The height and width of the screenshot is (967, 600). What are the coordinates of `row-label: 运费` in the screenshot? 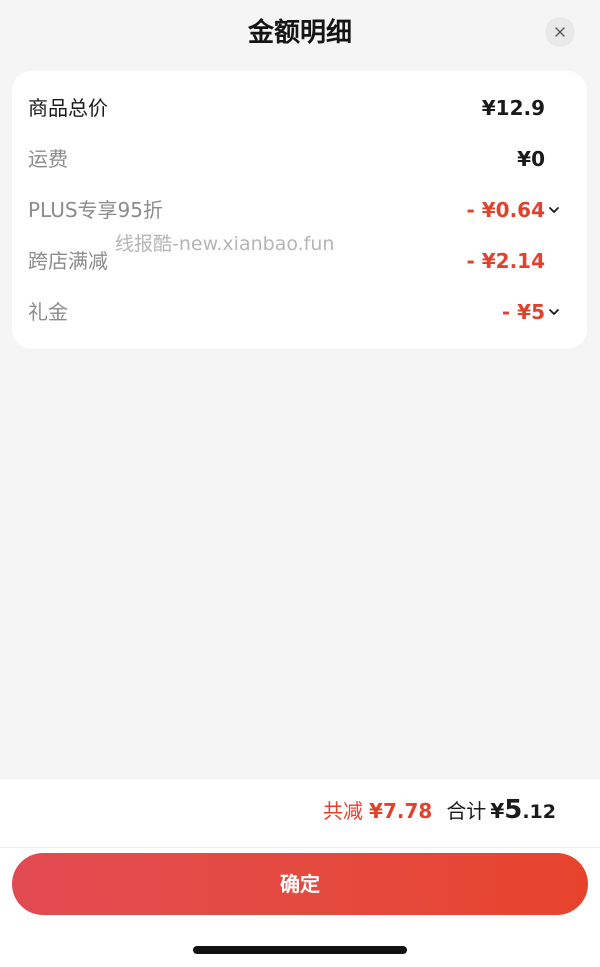 It's located at (48, 159).